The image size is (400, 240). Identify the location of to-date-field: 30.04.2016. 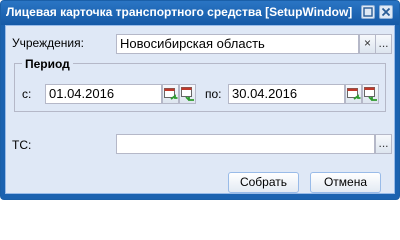
(286, 94).